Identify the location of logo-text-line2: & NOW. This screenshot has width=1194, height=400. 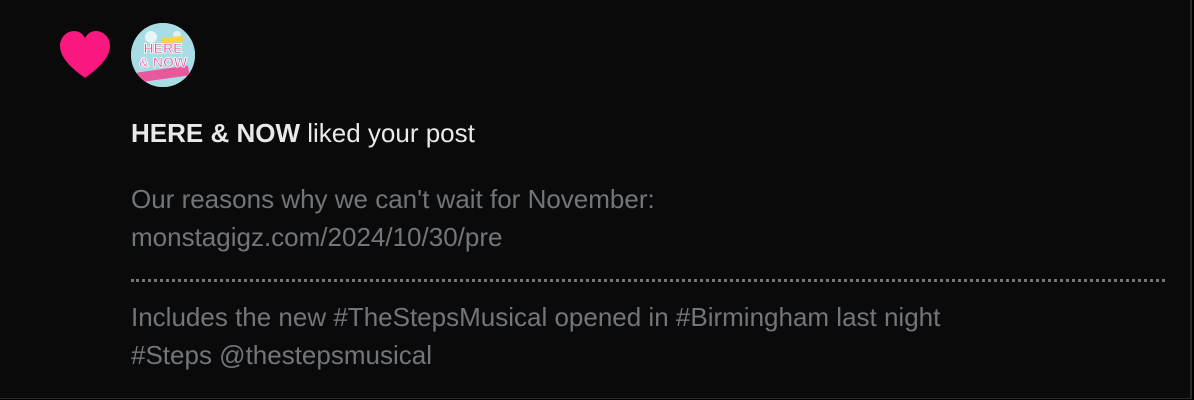
(163, 62).